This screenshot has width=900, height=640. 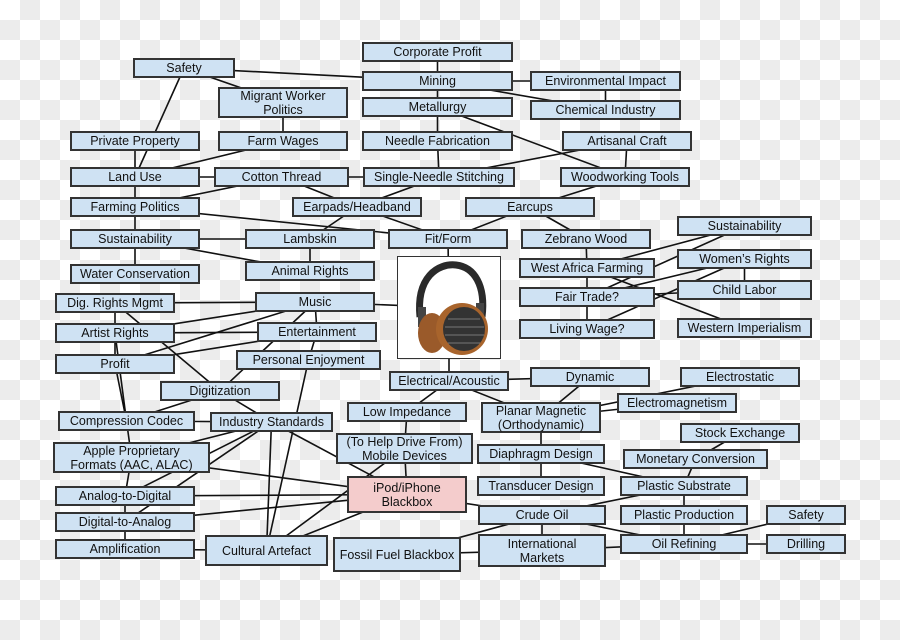 What do you see at coordinates (357, 207) in the screenshot?
I see `node-earpads: Earpads/Headband` at bounding box center [357, 207].